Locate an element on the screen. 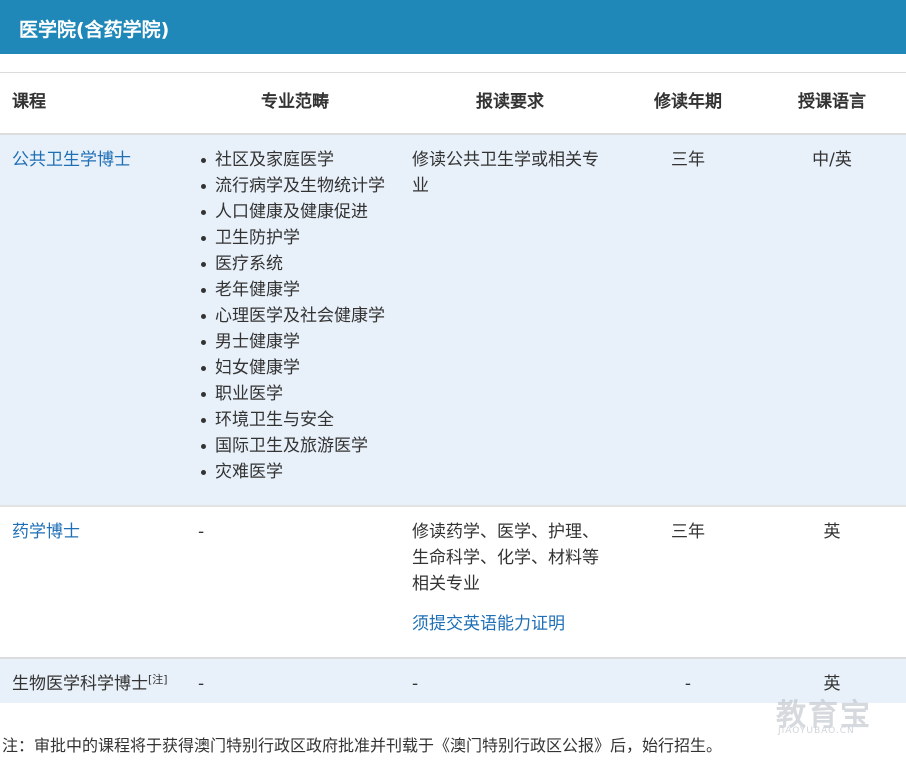 Image resolution: width=906 pixels, height=763 pixels. requirement-cell: - is located at coordinates (415, 684).